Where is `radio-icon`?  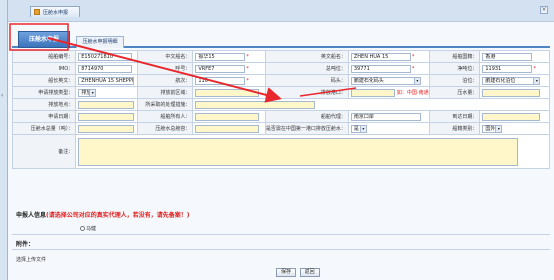 radio-icon is located at coordinates (82, 228).